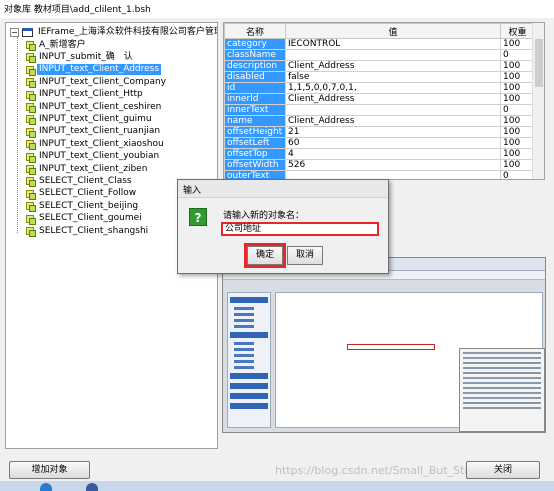 The image size is (554, 491). I want to click on tree-item: SELECT_Client_beijing, so click(82, 206).